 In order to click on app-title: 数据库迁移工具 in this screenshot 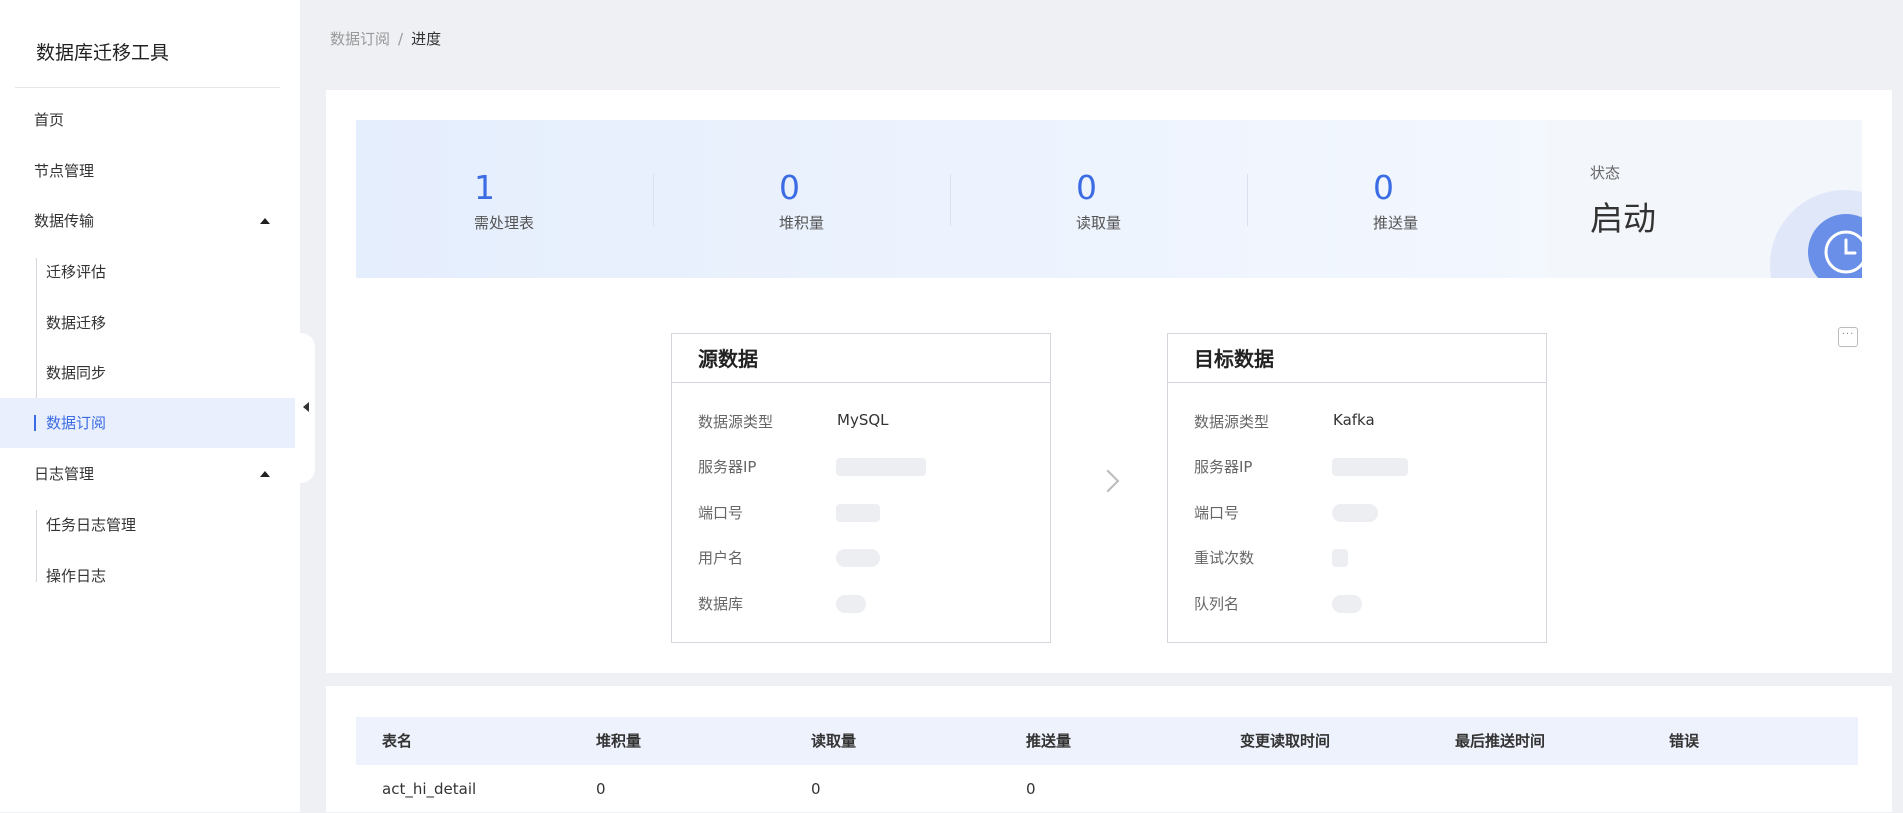, I will do `click(103, 53)`.